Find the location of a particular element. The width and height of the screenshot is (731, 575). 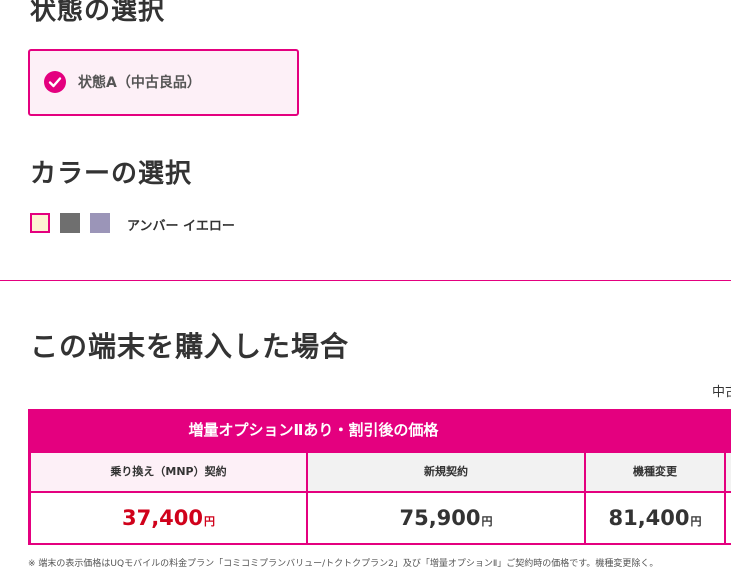

state-option-card: 状態A（中古良品） is located at coordinates (163, 82).